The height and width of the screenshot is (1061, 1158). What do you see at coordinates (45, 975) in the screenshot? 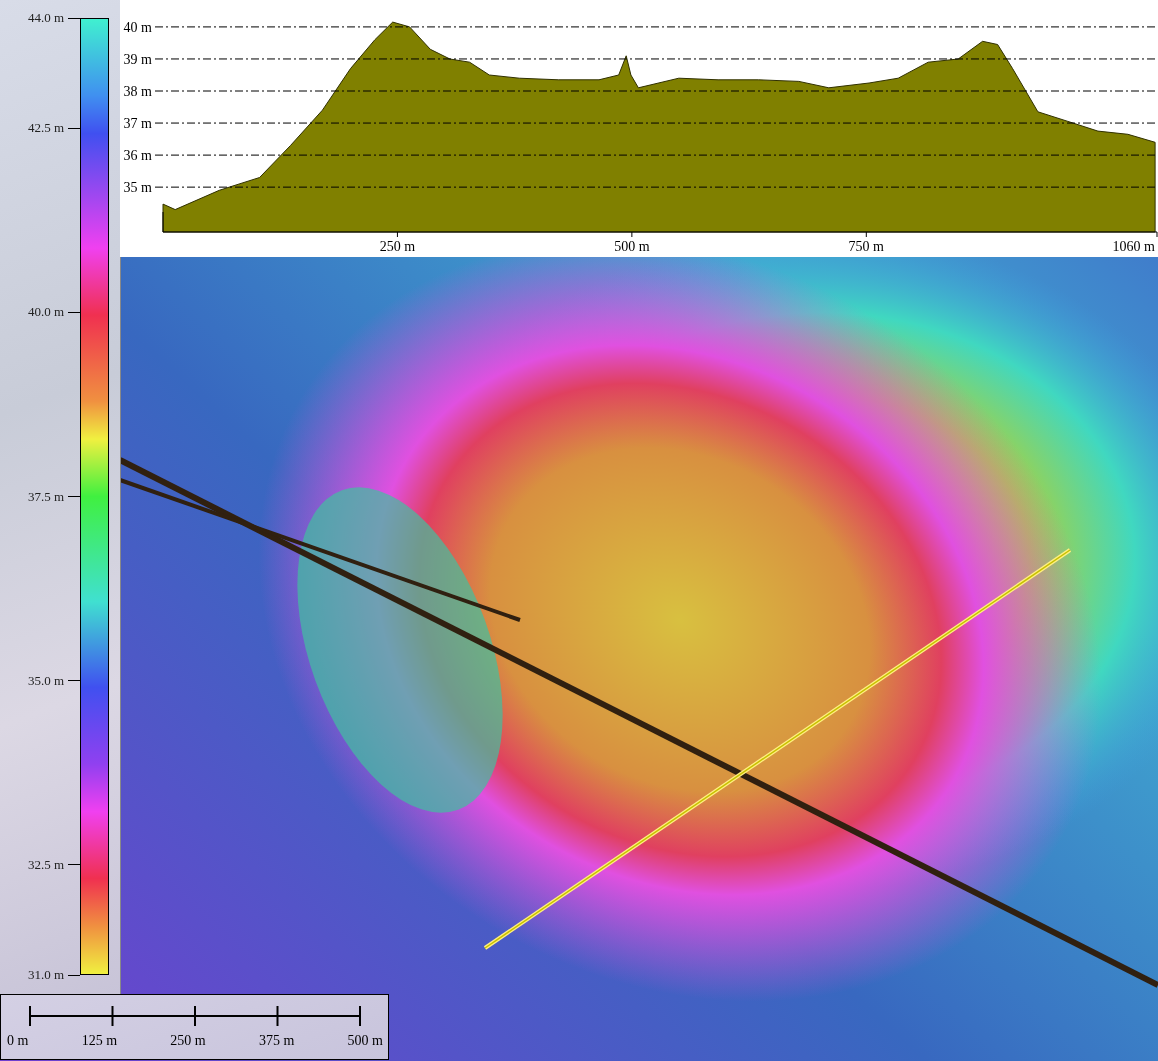
I see `legend-label: 31.0 m` at bounding box center [45, 975].